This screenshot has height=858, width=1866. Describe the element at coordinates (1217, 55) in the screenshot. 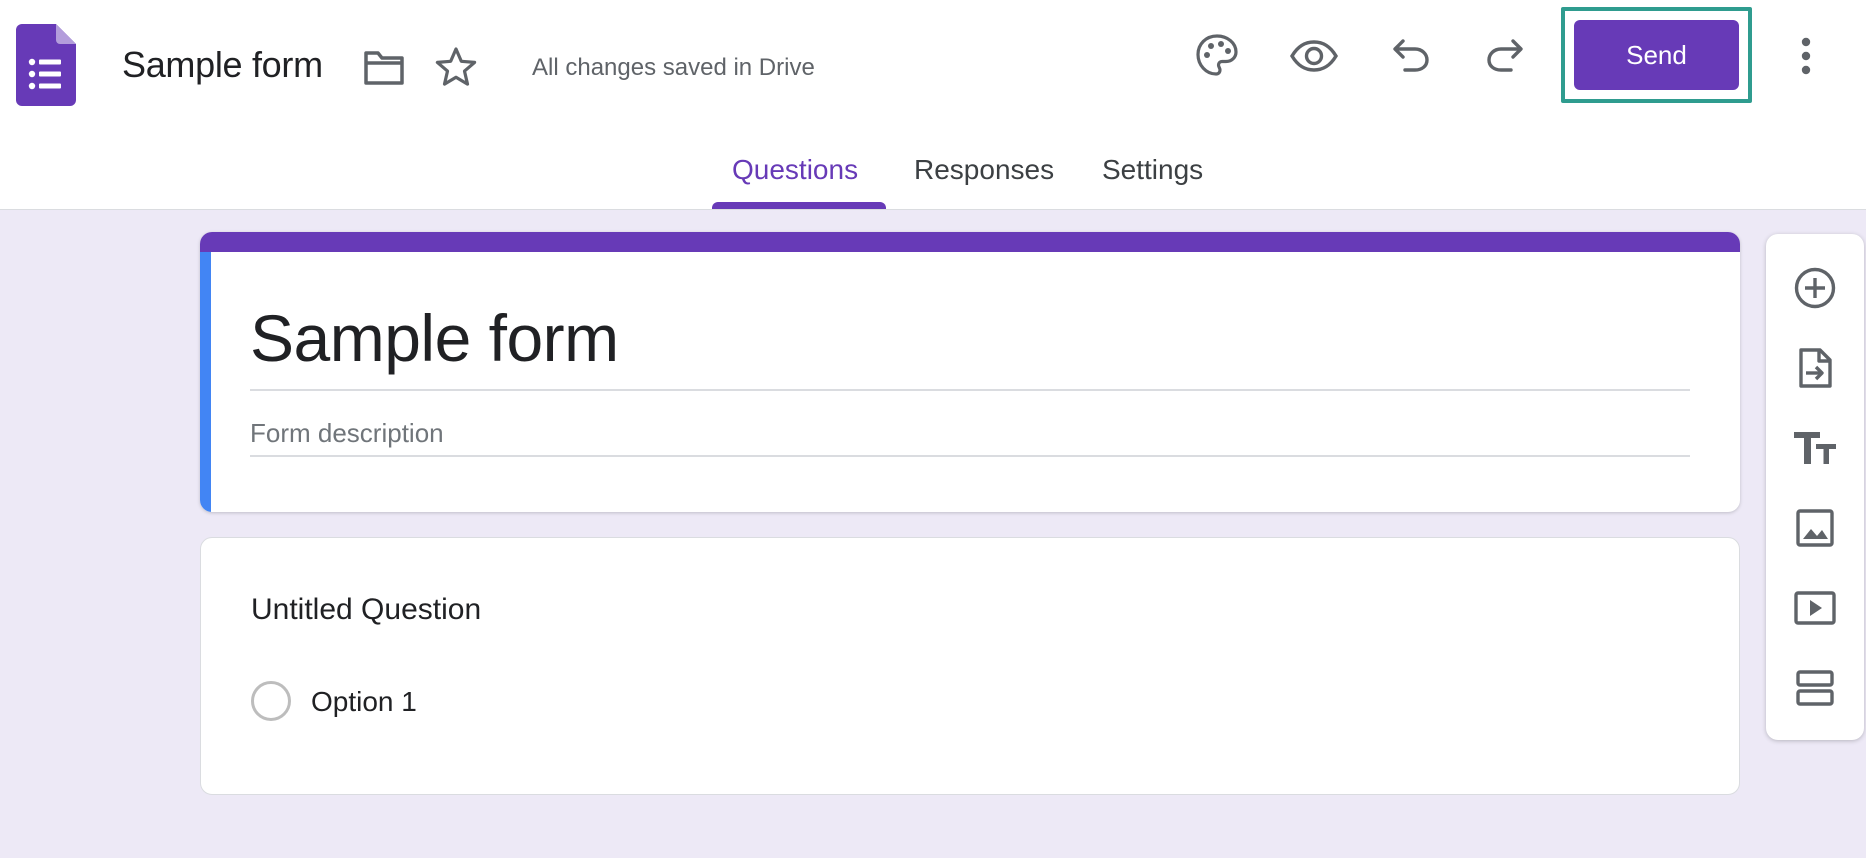

I see `palette-icon` at that location.